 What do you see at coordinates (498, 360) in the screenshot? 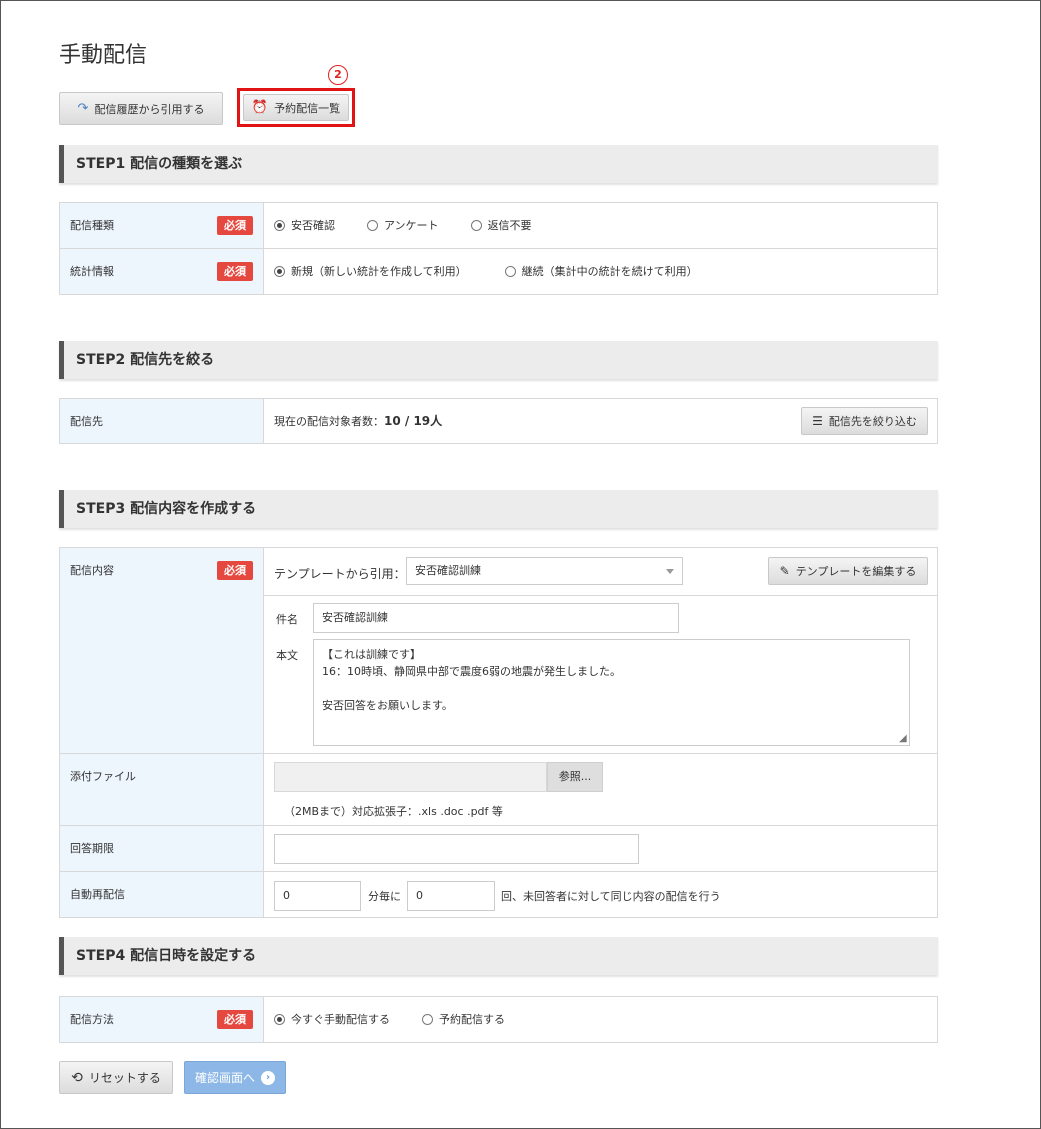
I see `step2-header: STEP2 配信先を絞る` at bounding box center [498, 360].